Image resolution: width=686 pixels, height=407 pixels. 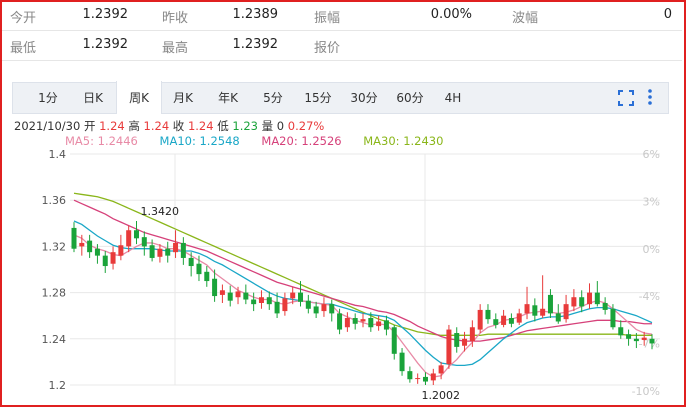 What do you see at coordinates (646, 391) in the screenshot?
I see `pct-tick-label: -10%` at bounding box center [646, 391].